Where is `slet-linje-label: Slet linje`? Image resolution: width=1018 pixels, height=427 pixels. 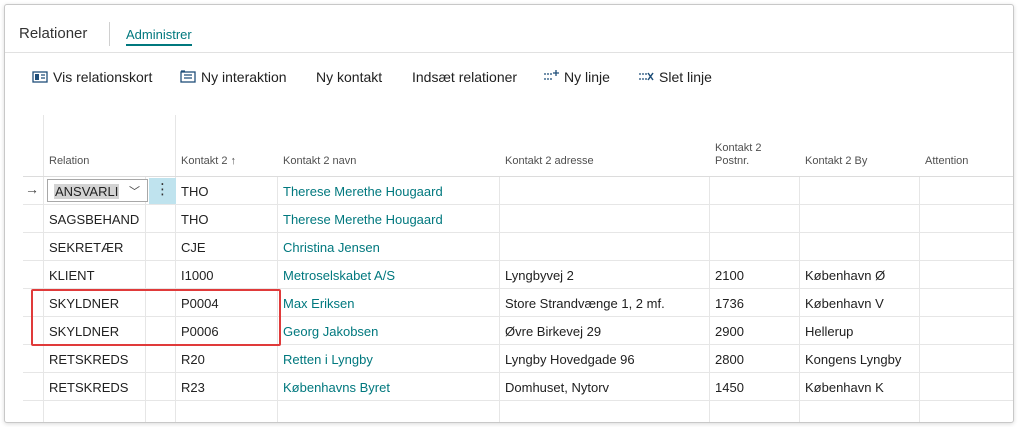
slet-linje-label: Slet linje is located at coordinates (685, 77).